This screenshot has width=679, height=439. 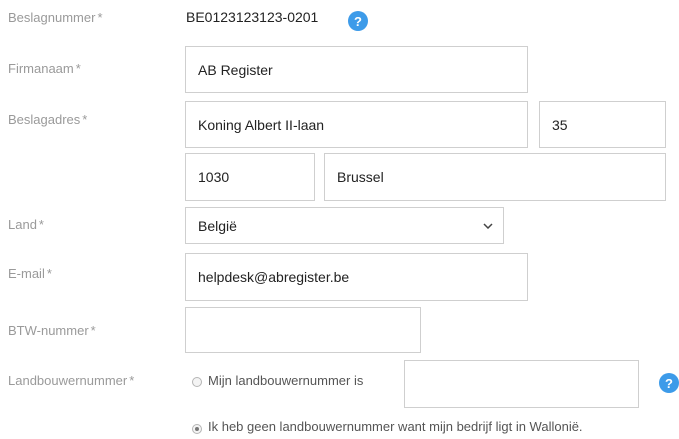 What do you see at coordinates (235, 69) in the screenshot?
I see `firmanaam-value: AB Register` at bounding box center [235, 69].